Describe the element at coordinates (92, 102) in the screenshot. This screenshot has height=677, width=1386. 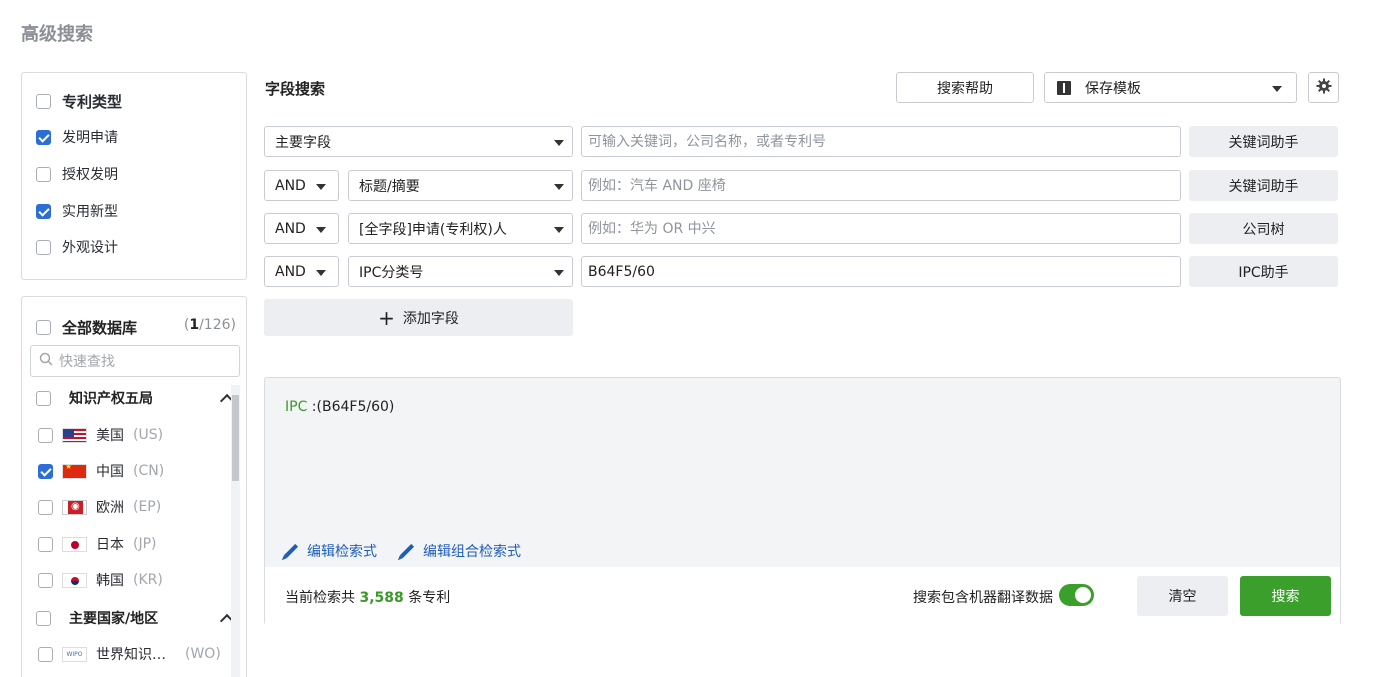
I see `patent-type-header-label: 专利类型` at that location.